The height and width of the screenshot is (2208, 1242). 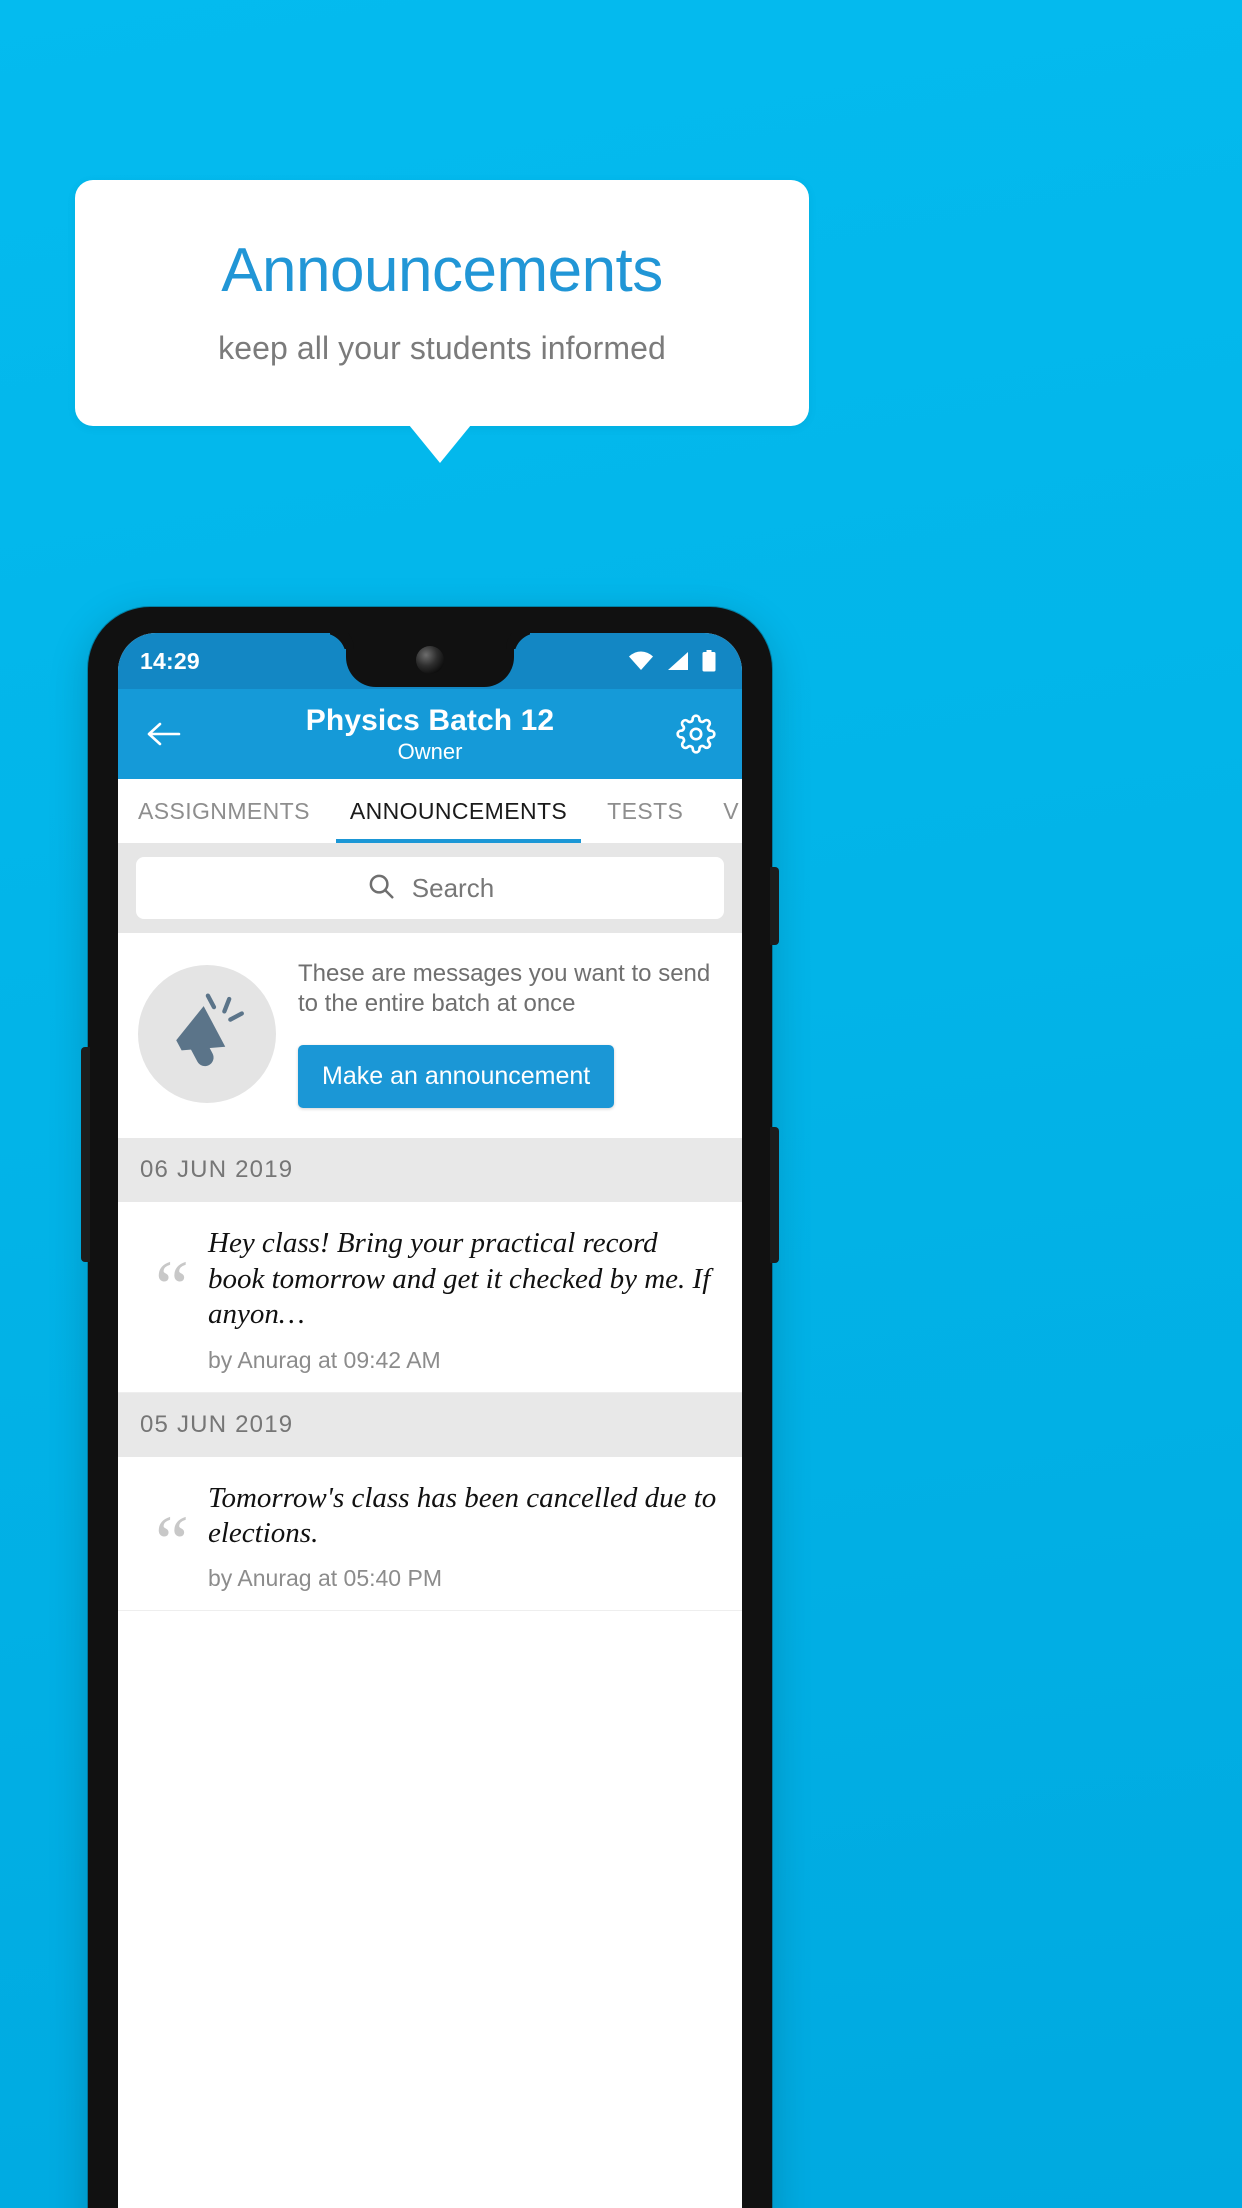 I want to click on phone-volume-button, so click(x=774, y=1195).